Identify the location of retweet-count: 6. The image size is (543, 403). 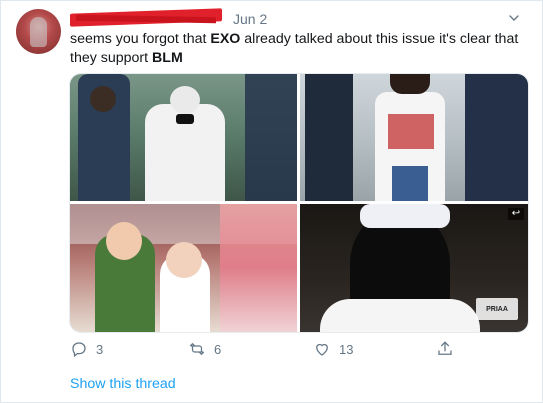
(218, 349).